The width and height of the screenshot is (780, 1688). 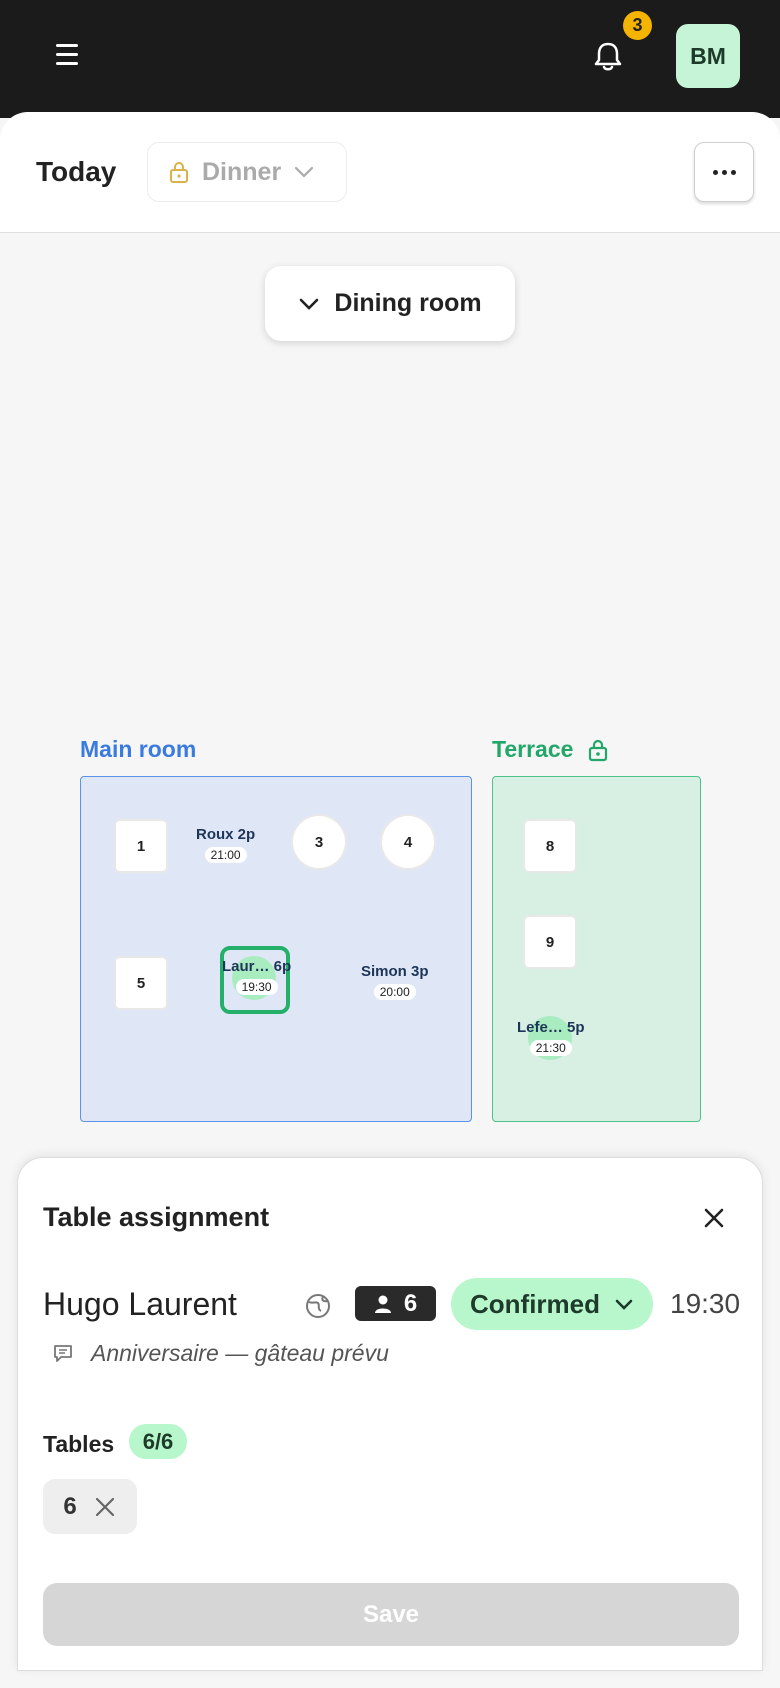 I want to click on status-label: Confirmed, so click(x=535, y=1303).